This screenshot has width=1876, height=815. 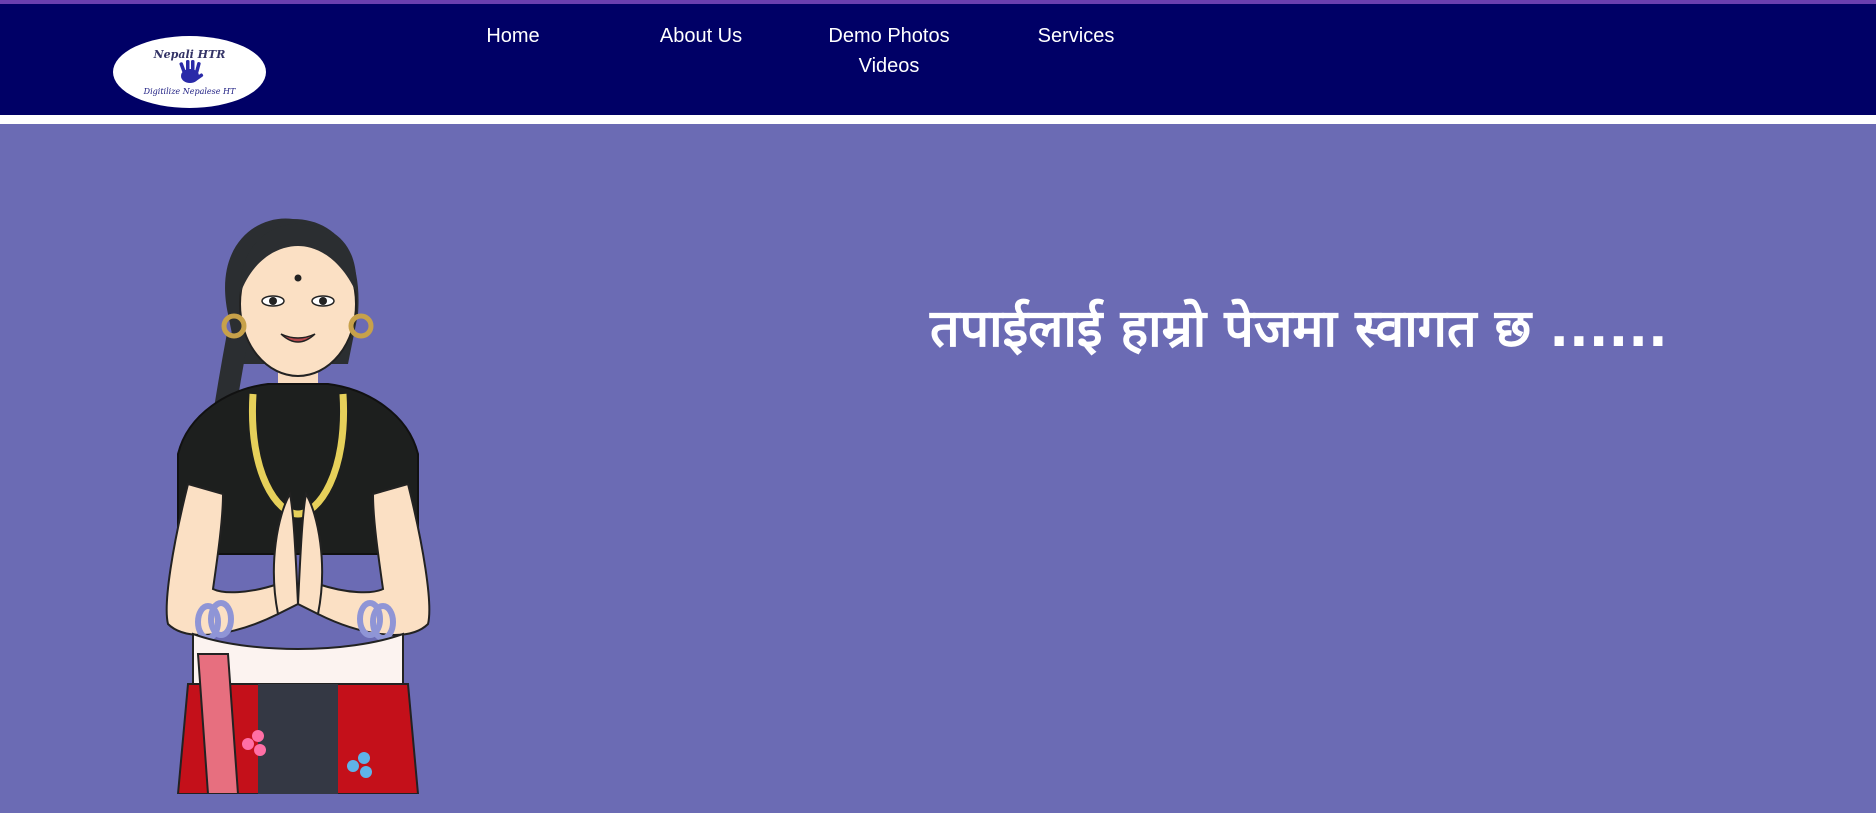 What do you see at coordinates (298, 506) in the screenshot?
I see `namaste-girl-illustration` at bounding box center [298, 506].